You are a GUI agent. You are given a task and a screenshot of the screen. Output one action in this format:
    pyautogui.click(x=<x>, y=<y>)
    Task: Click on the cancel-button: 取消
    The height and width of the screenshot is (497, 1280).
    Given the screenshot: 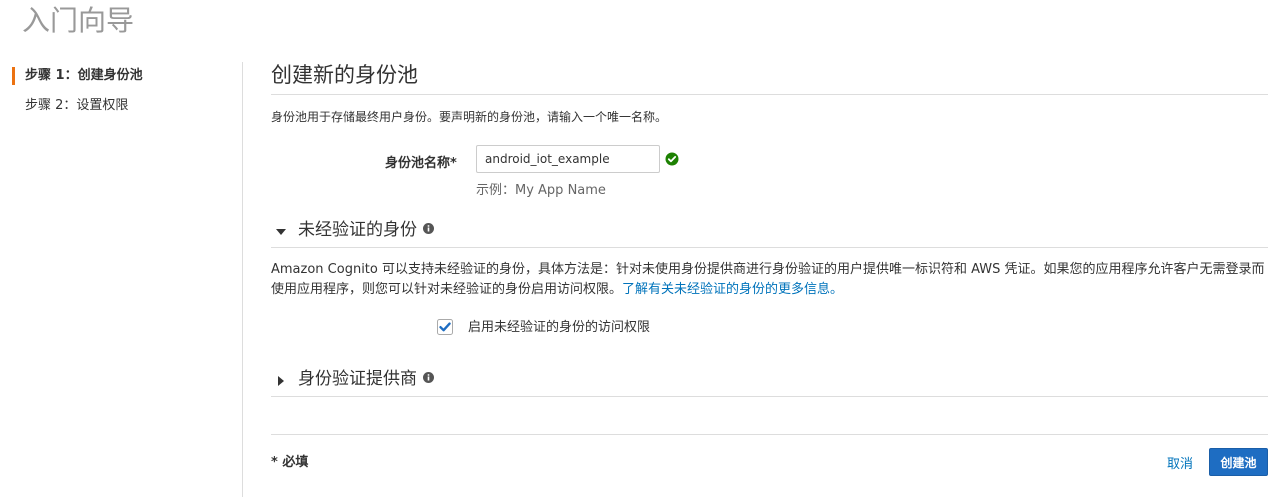 What is the action you would take?
    pyautogui.click(x=1180, y=462)
    